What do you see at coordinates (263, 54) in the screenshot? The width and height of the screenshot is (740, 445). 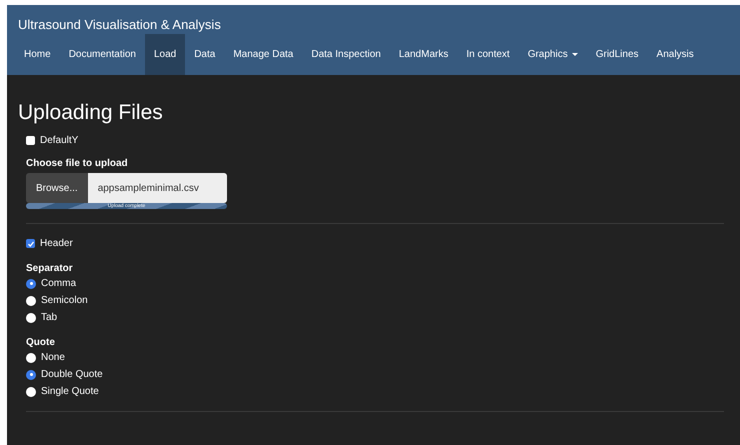 I see `nav-tab: Manage Data` at bounding box center [263, 54].